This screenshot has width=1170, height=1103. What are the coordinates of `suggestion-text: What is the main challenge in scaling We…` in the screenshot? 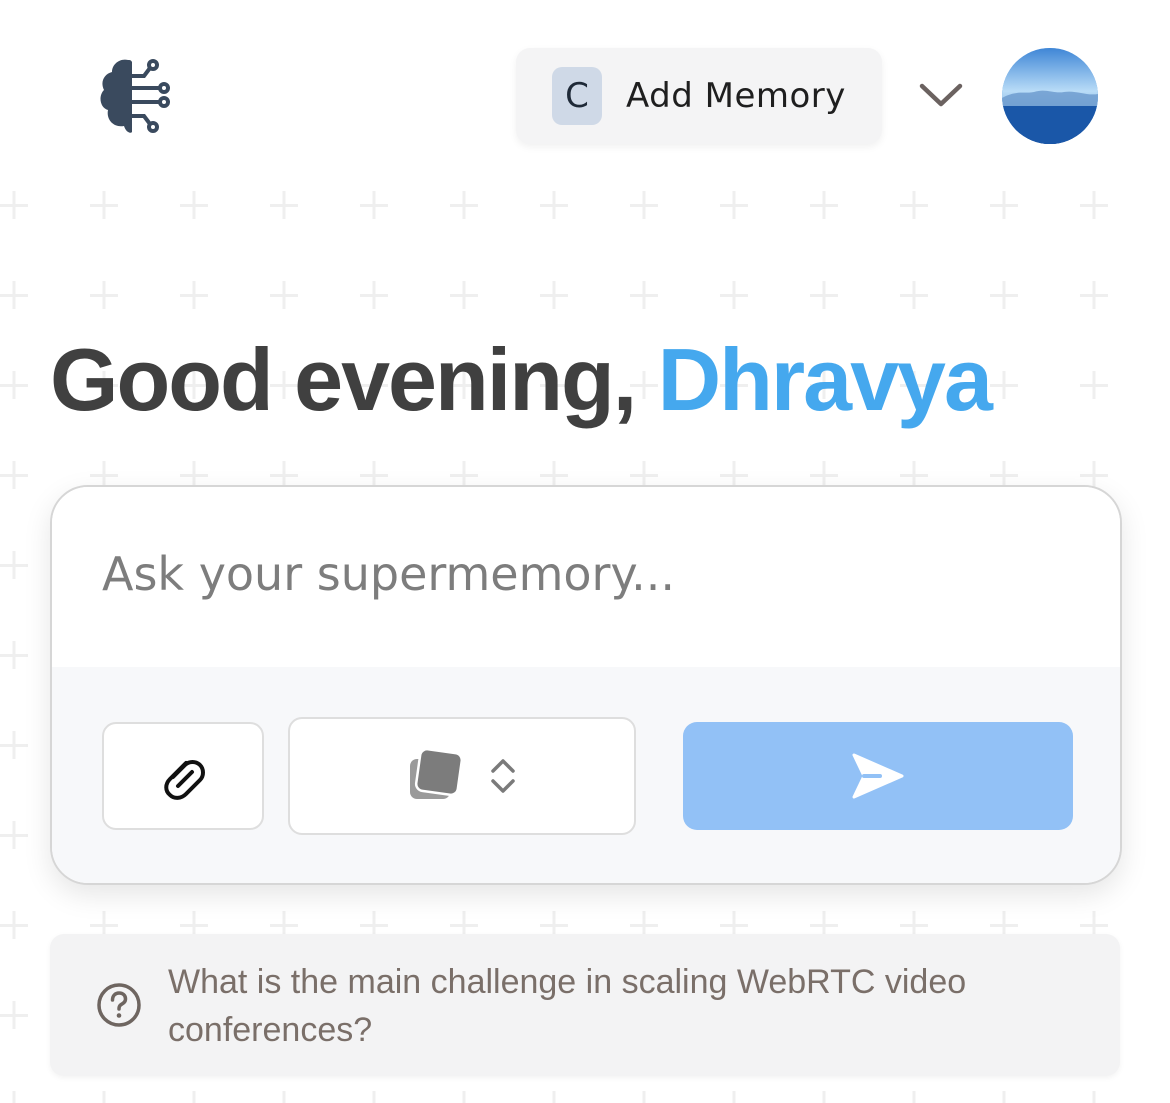 It's located at (567, 1006).